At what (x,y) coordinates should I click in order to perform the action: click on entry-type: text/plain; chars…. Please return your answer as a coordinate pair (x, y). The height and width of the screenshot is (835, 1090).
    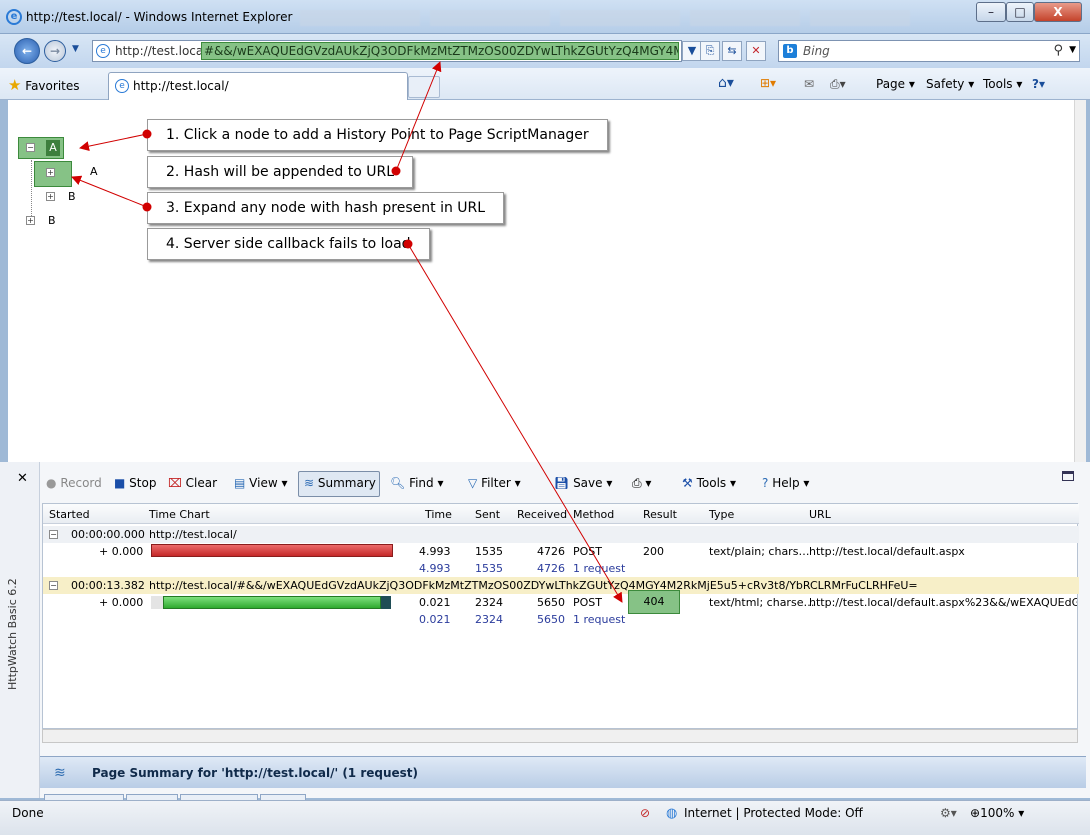
    Looking at the image, I should click on (759, 551).